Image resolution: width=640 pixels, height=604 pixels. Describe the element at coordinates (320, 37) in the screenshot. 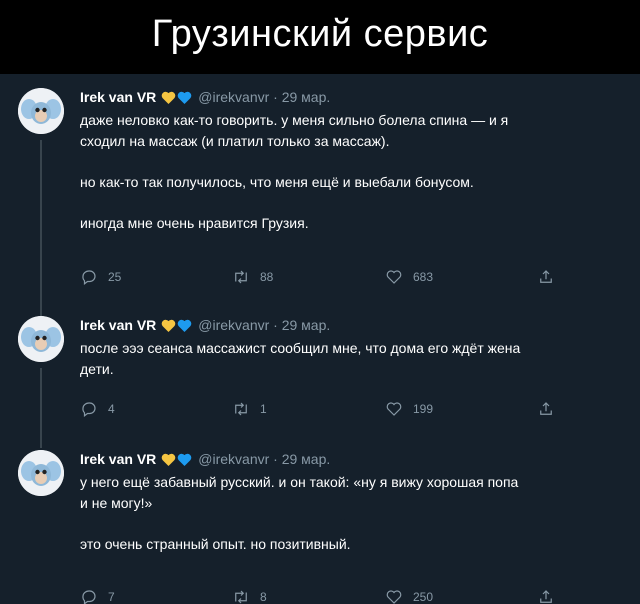

I see `page-title: Грузинский сервис` at that location.